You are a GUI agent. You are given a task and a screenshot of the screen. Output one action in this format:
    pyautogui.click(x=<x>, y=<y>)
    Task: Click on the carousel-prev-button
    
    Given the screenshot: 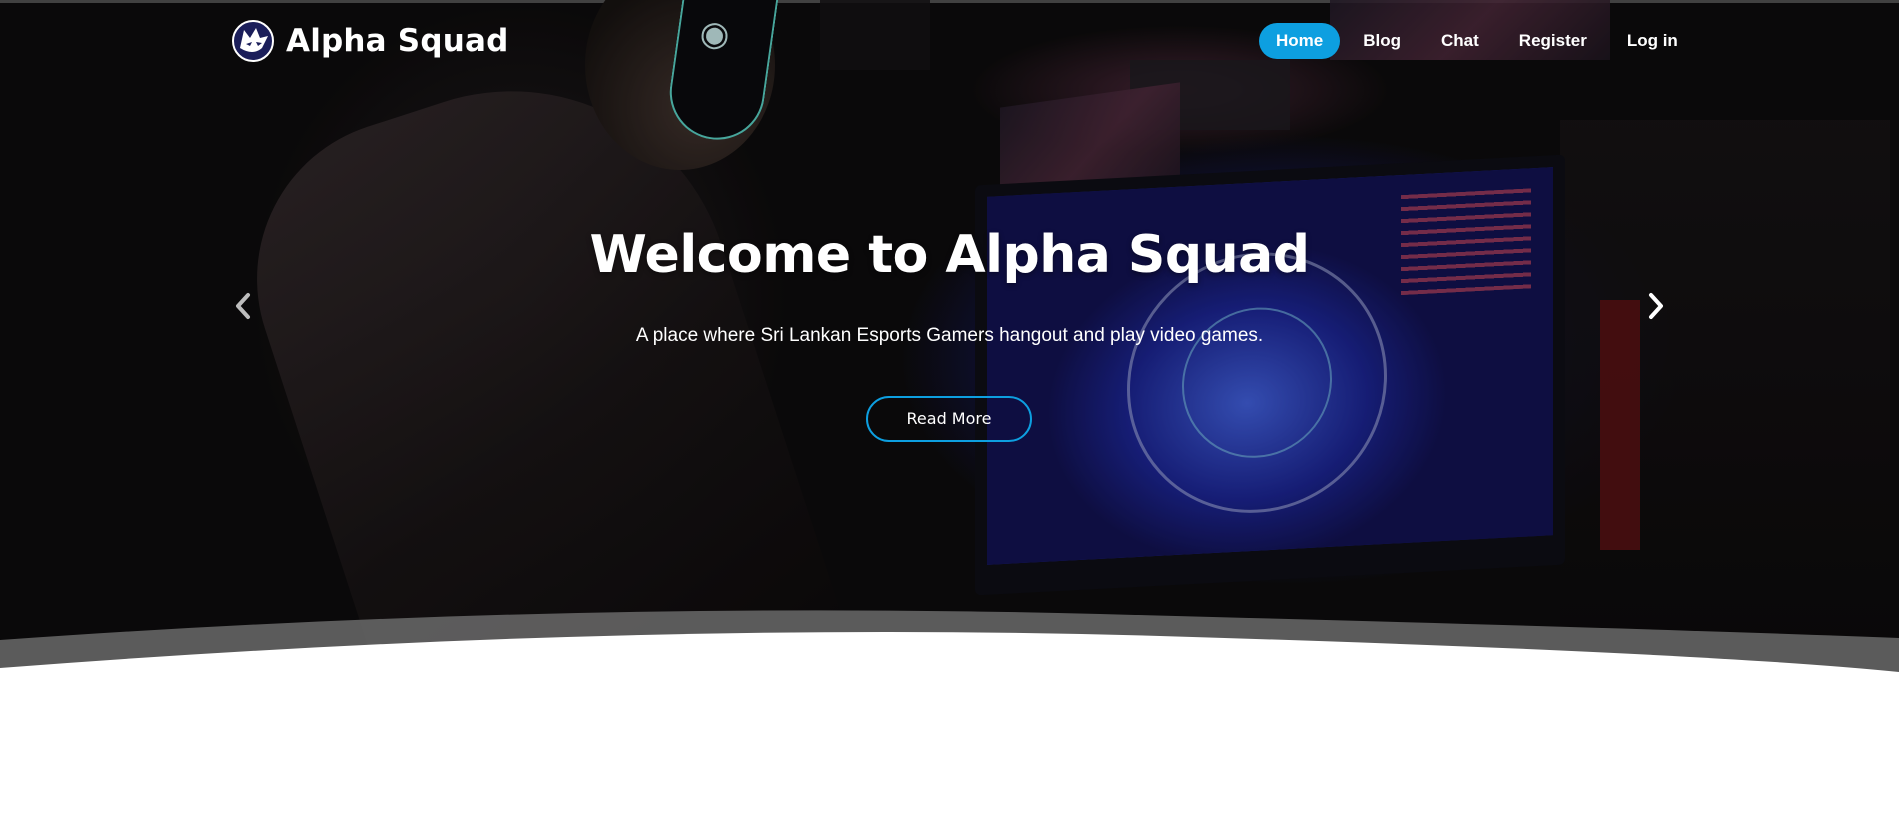 What is the action you would take?
    pyautogui.click(x=243, y=306)
    